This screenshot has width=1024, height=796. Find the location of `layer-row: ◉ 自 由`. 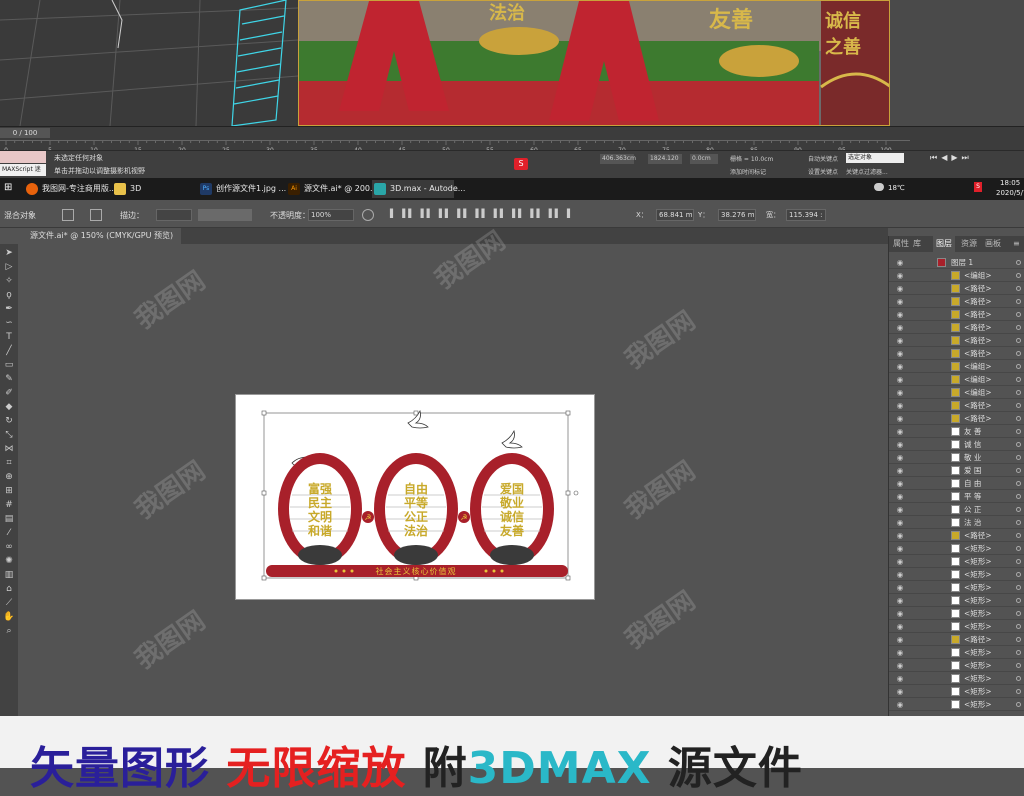

layer-row: ◉ 自 由 is located at coordinates (956, 483).